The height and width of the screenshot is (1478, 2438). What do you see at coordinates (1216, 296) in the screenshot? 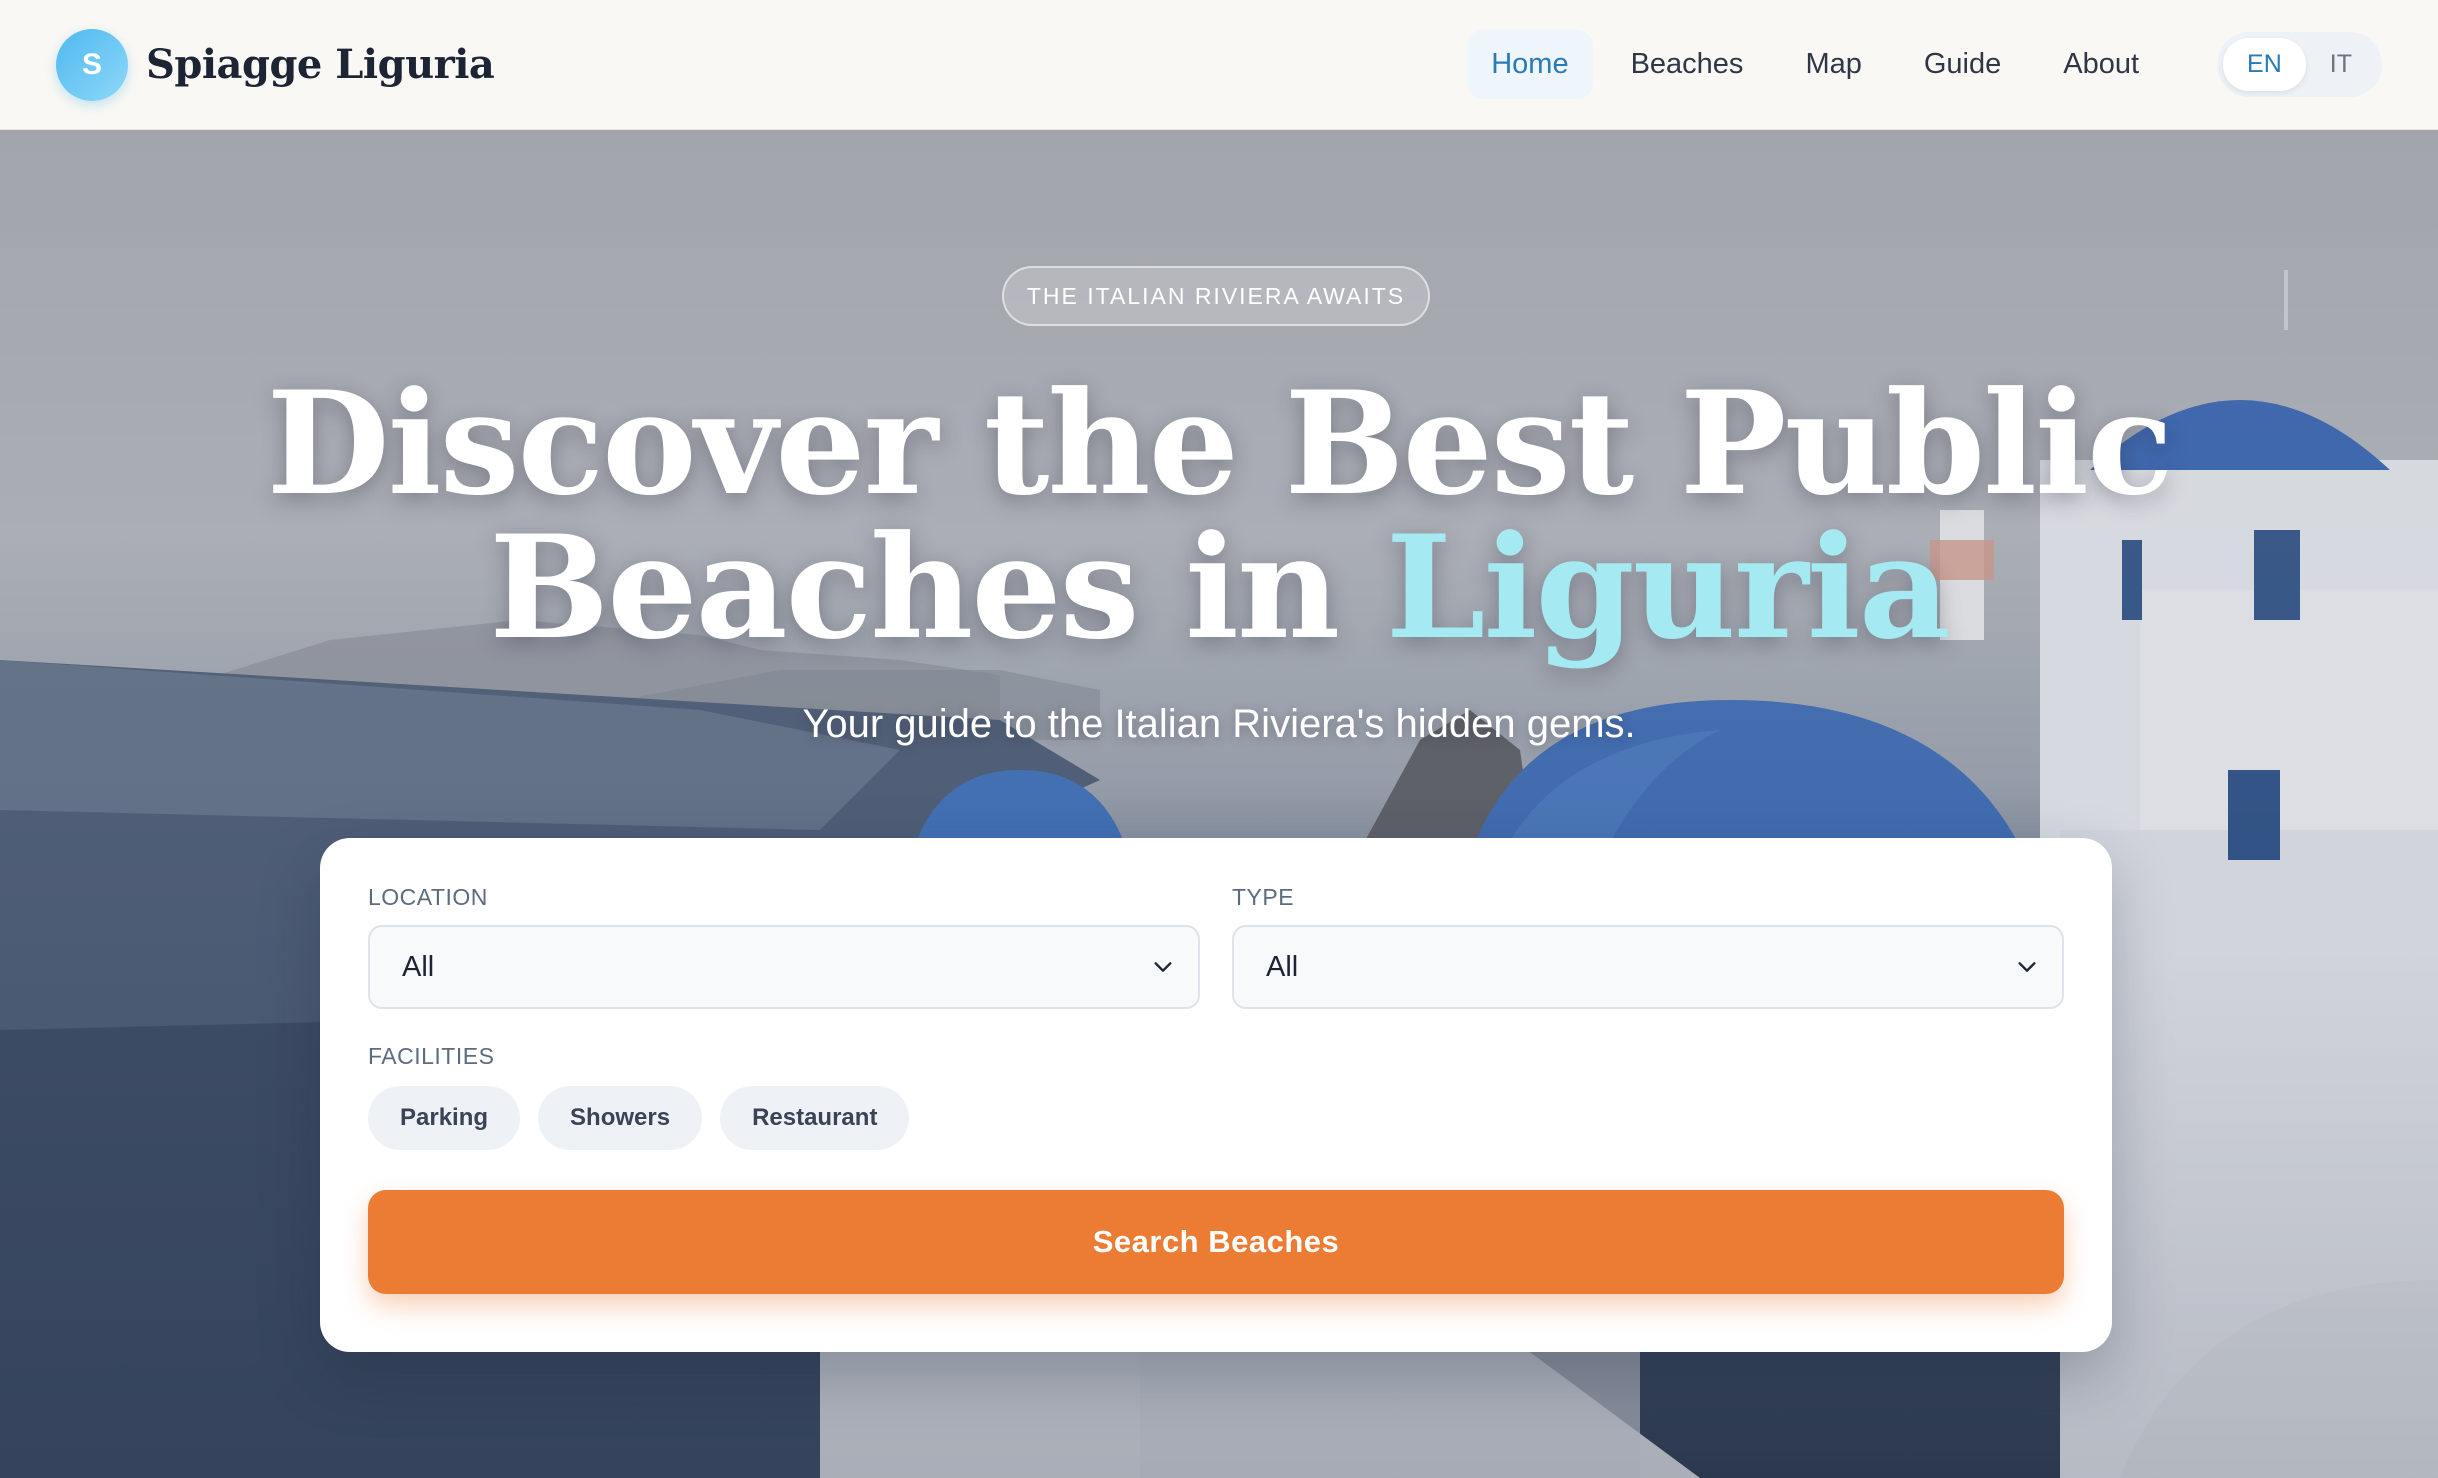
I see `hero-kicker-badge: THE ITALIAN RIVIERA AWAITS` at bounding box center [1216, 296].